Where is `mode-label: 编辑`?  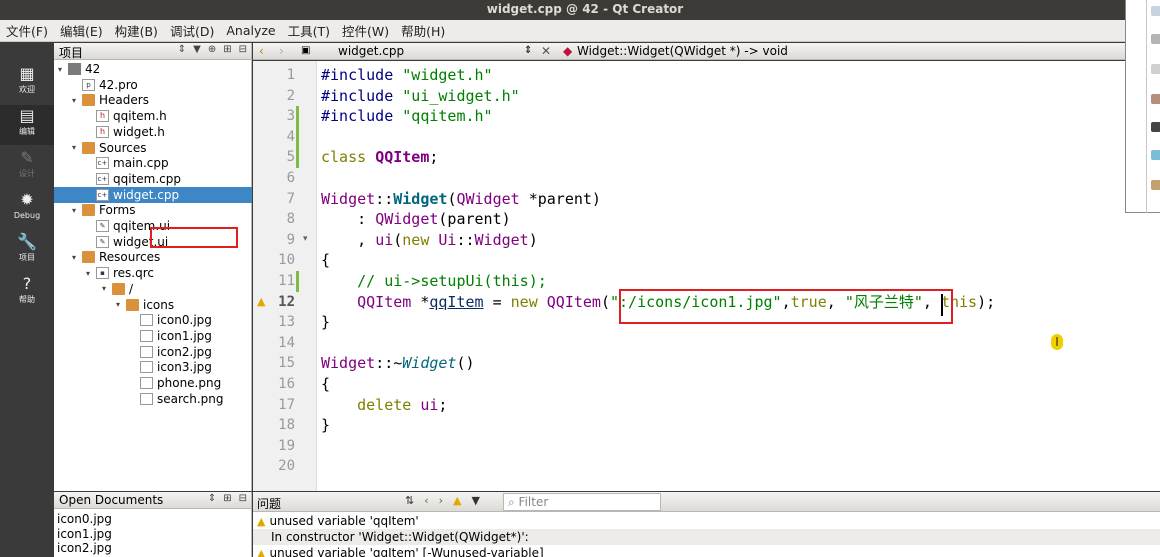
mode-label: 编辑 is located at coordinates (27, 131).